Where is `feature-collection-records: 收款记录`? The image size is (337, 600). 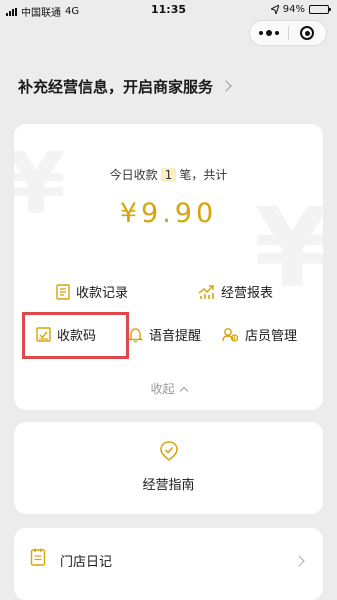
feature-collection-records: 收款记录 is located at coordinates (92, 291).